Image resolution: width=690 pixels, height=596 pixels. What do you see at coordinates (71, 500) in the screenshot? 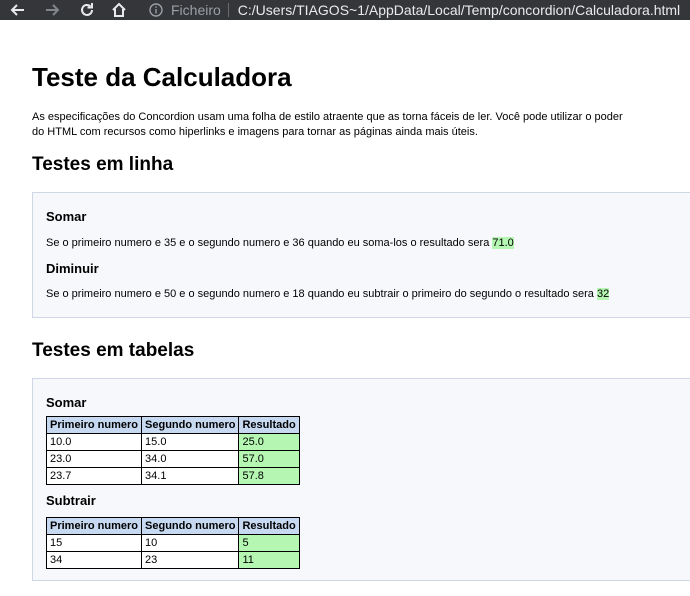
I see `table-subtrair-heading: Subtrair` at bounding box center [71, 500].